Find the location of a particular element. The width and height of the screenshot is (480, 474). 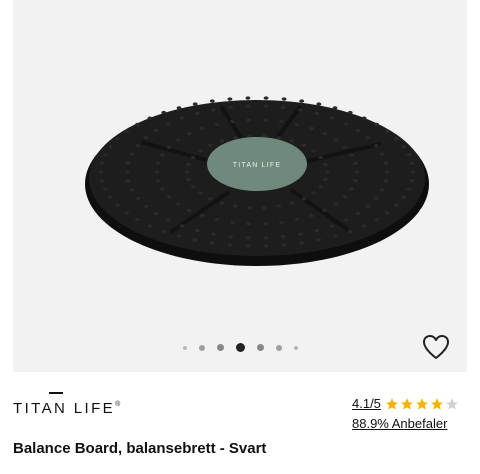

product-title: Balance Board, balansebrett - Svart is located at coordinates (140, 448).